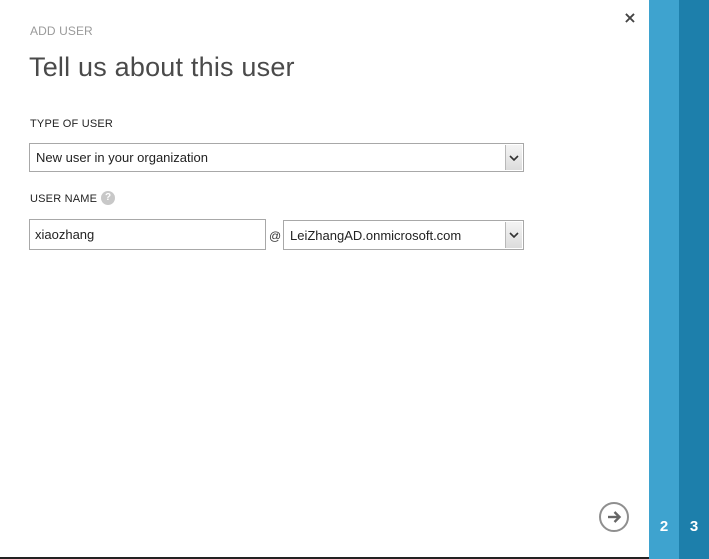 The image size is (709, 559). I want to click on step-2-rail: 2, so click(664, 279).